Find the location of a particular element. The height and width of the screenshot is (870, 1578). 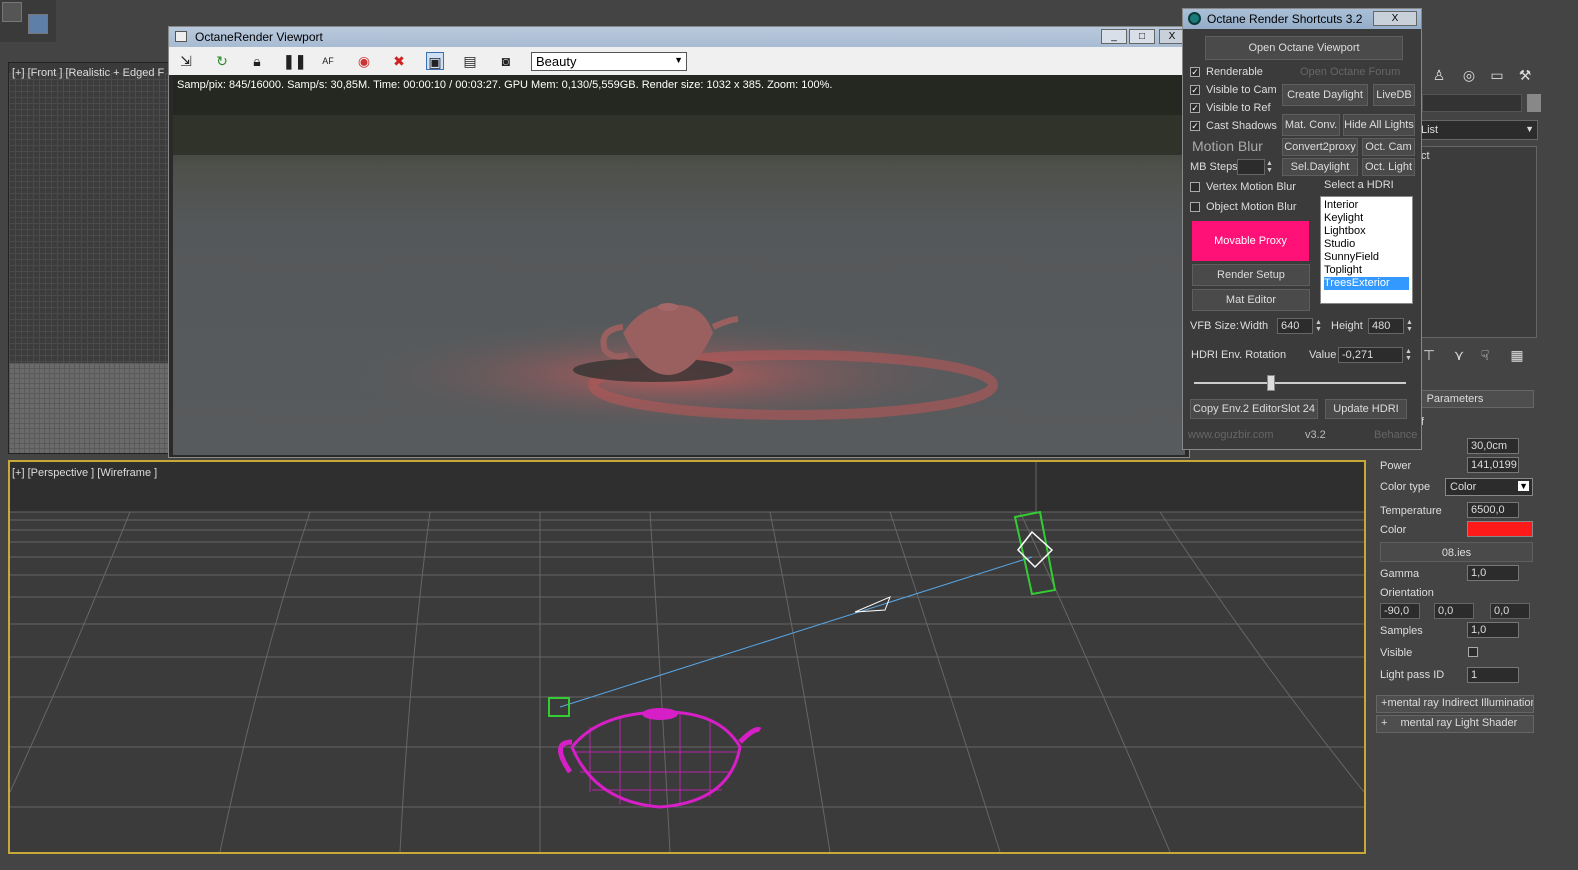

indirect-illumination-rollout: +mental ray Indirect Illumination is located at coordinates (1455, 704).